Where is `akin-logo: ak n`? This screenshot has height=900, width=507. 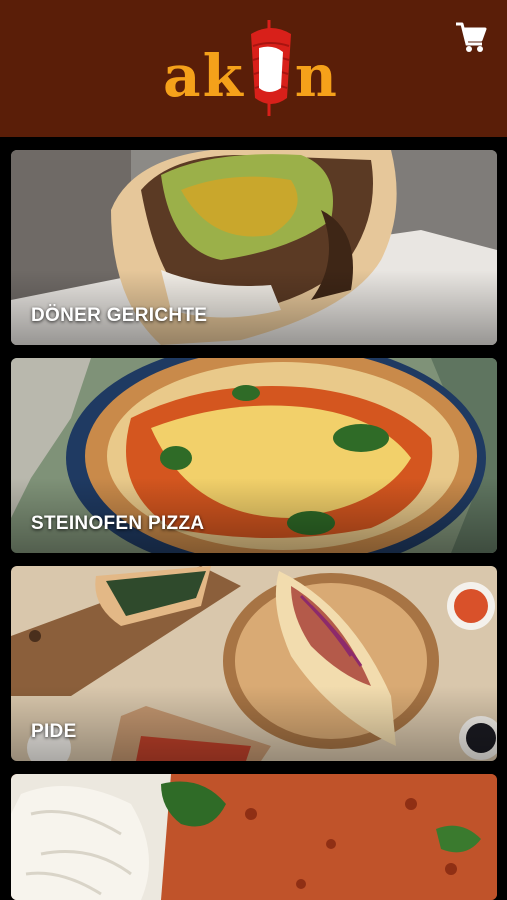 akin-logo: ak n is located at coordinates (251, 68).